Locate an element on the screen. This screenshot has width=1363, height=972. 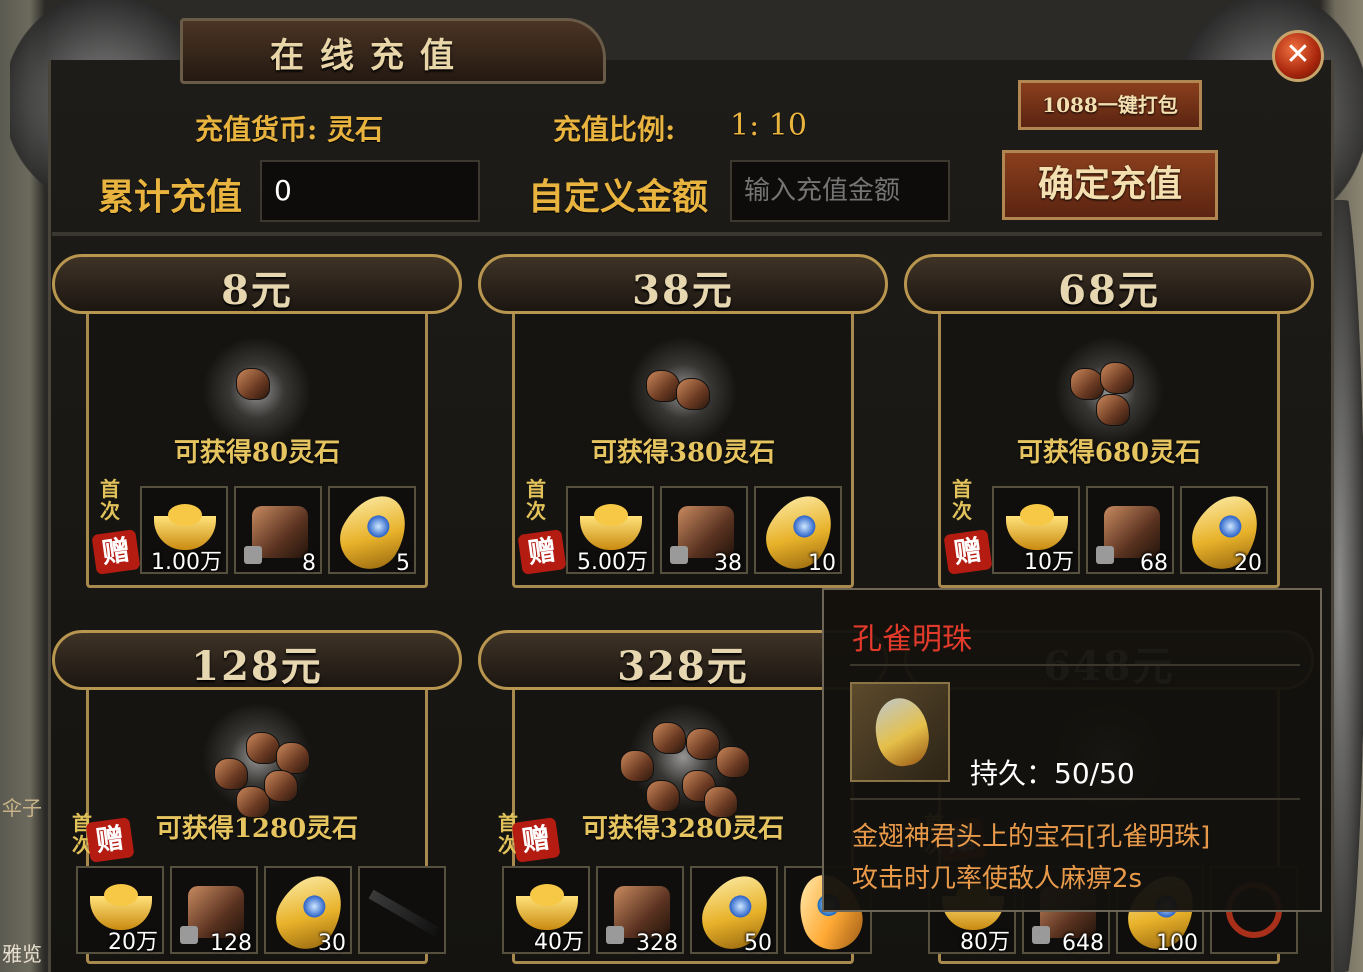
card-gain-text: 可获得80灵石 is located at coordinates (257, 453).